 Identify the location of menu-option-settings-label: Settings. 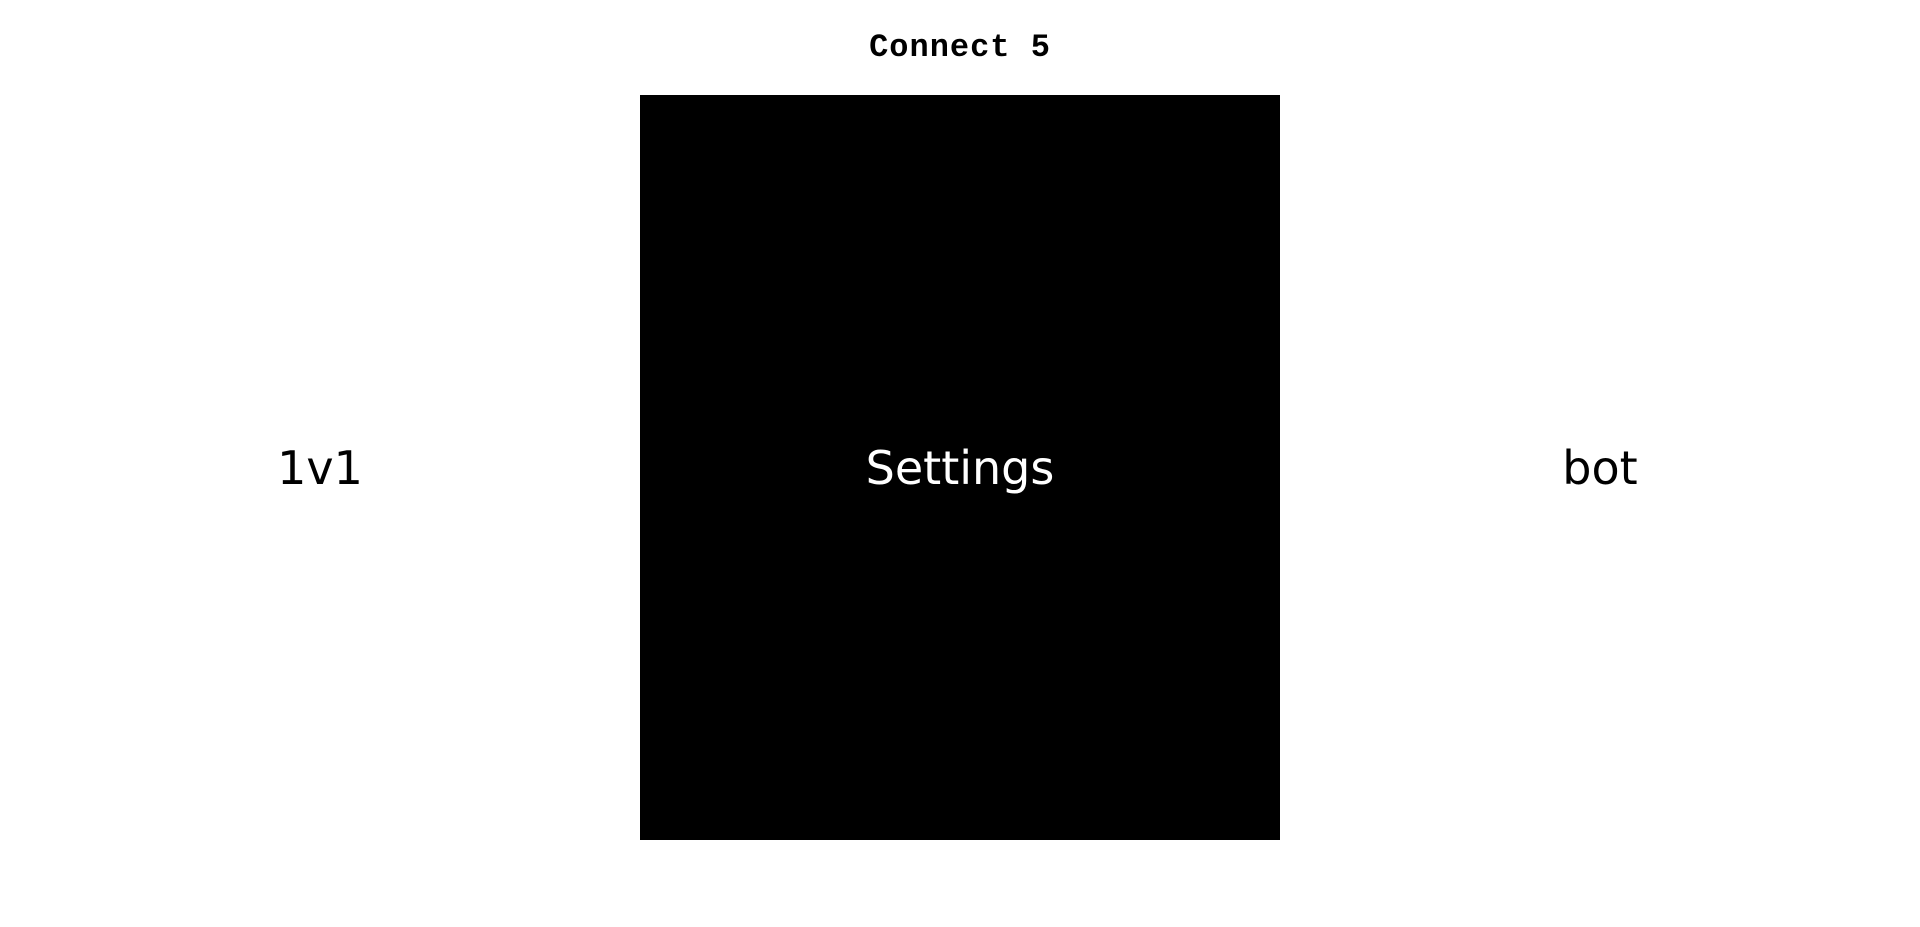
(960, 467).